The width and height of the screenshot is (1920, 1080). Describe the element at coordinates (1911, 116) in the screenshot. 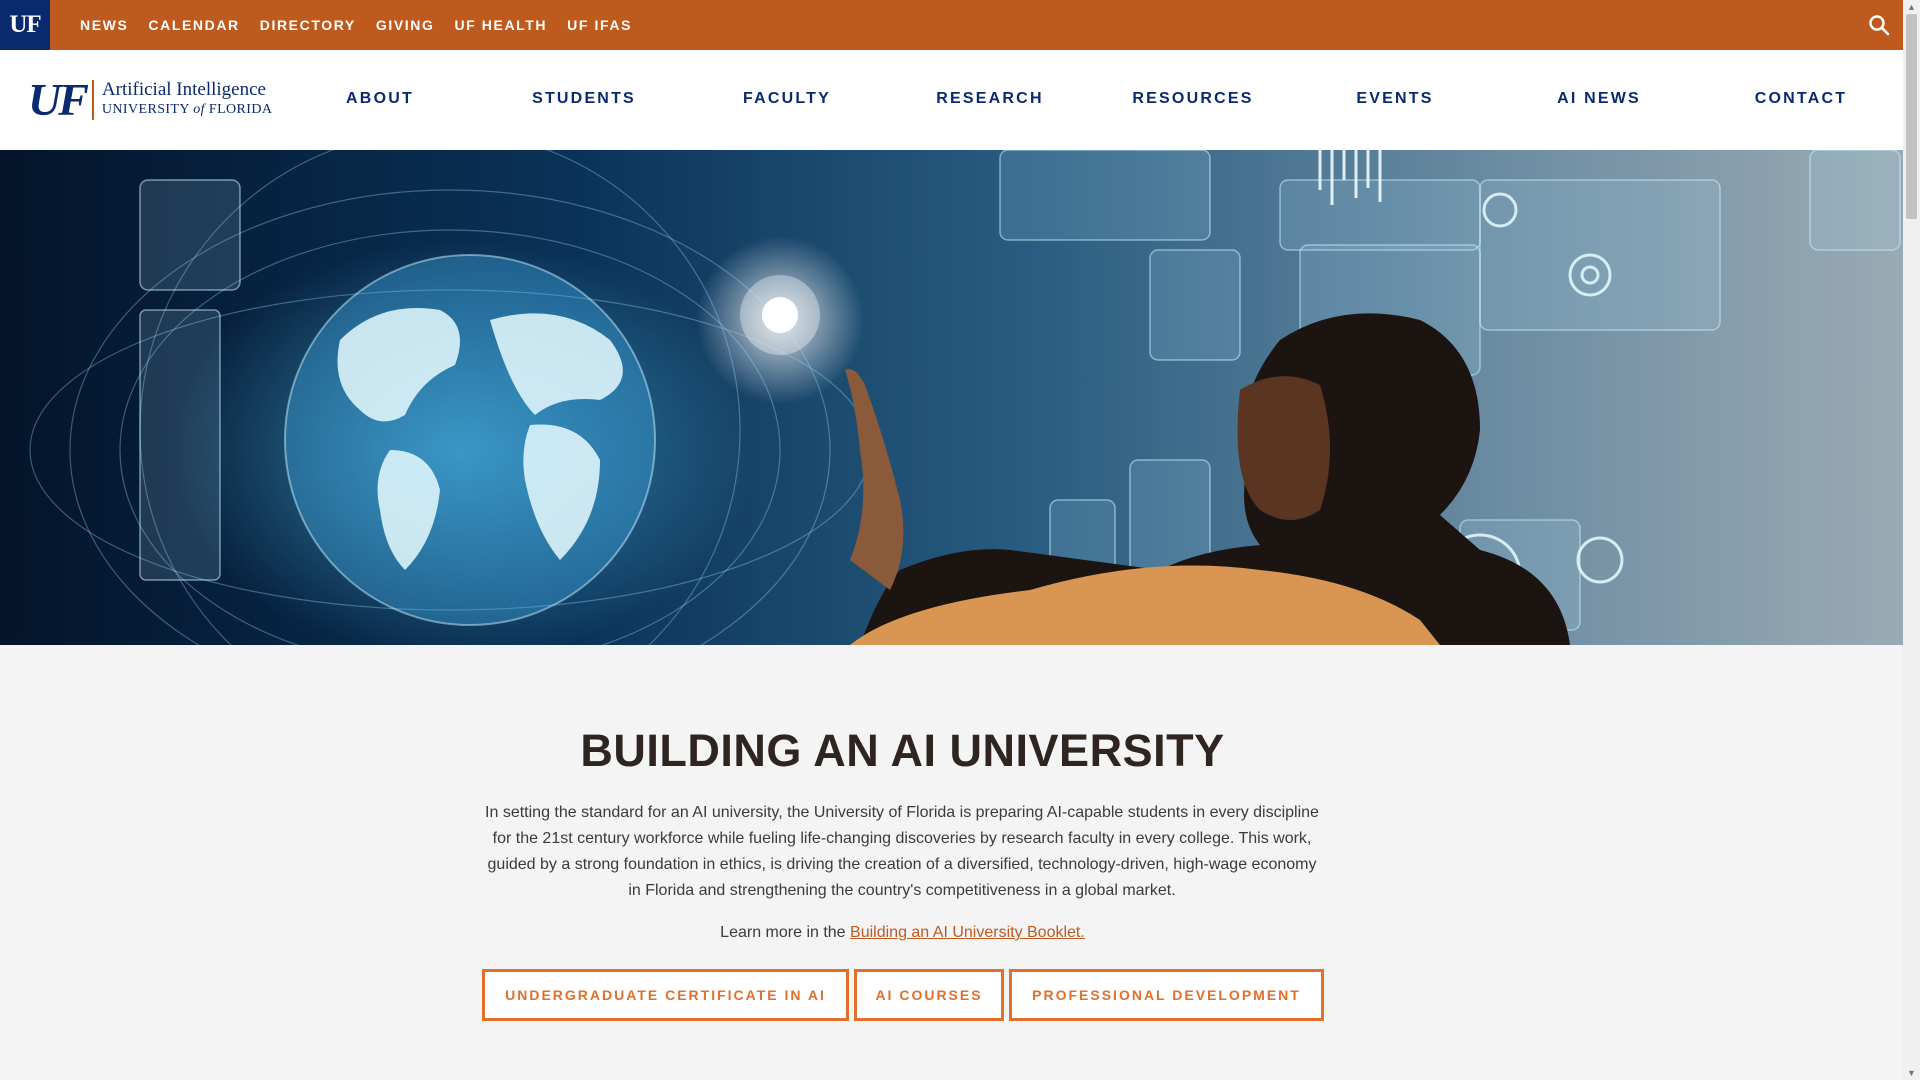

I see `scrollbar-thumb` at that location.